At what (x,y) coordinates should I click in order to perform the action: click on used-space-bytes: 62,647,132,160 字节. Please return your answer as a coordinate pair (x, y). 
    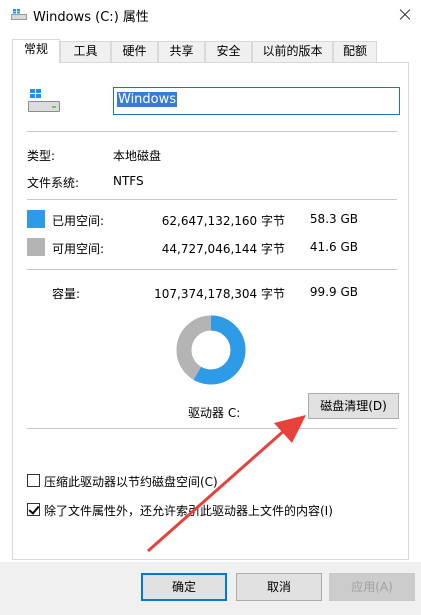
    Looking at the image, I should click on (223, 221).